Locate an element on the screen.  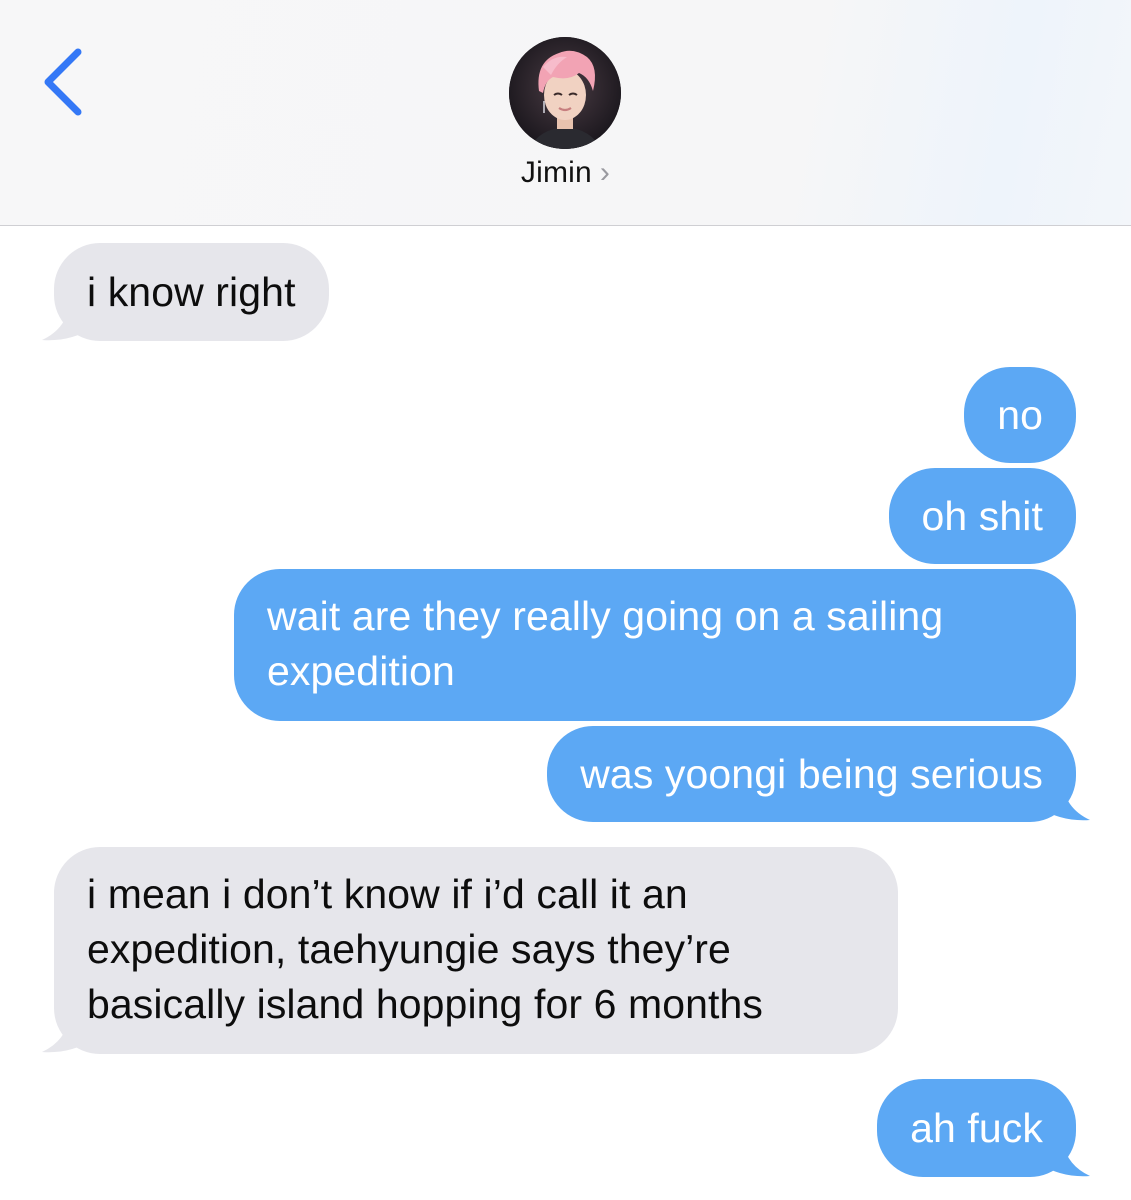
message-bubble-outgoing: no is located at coordinates (1020, 415).